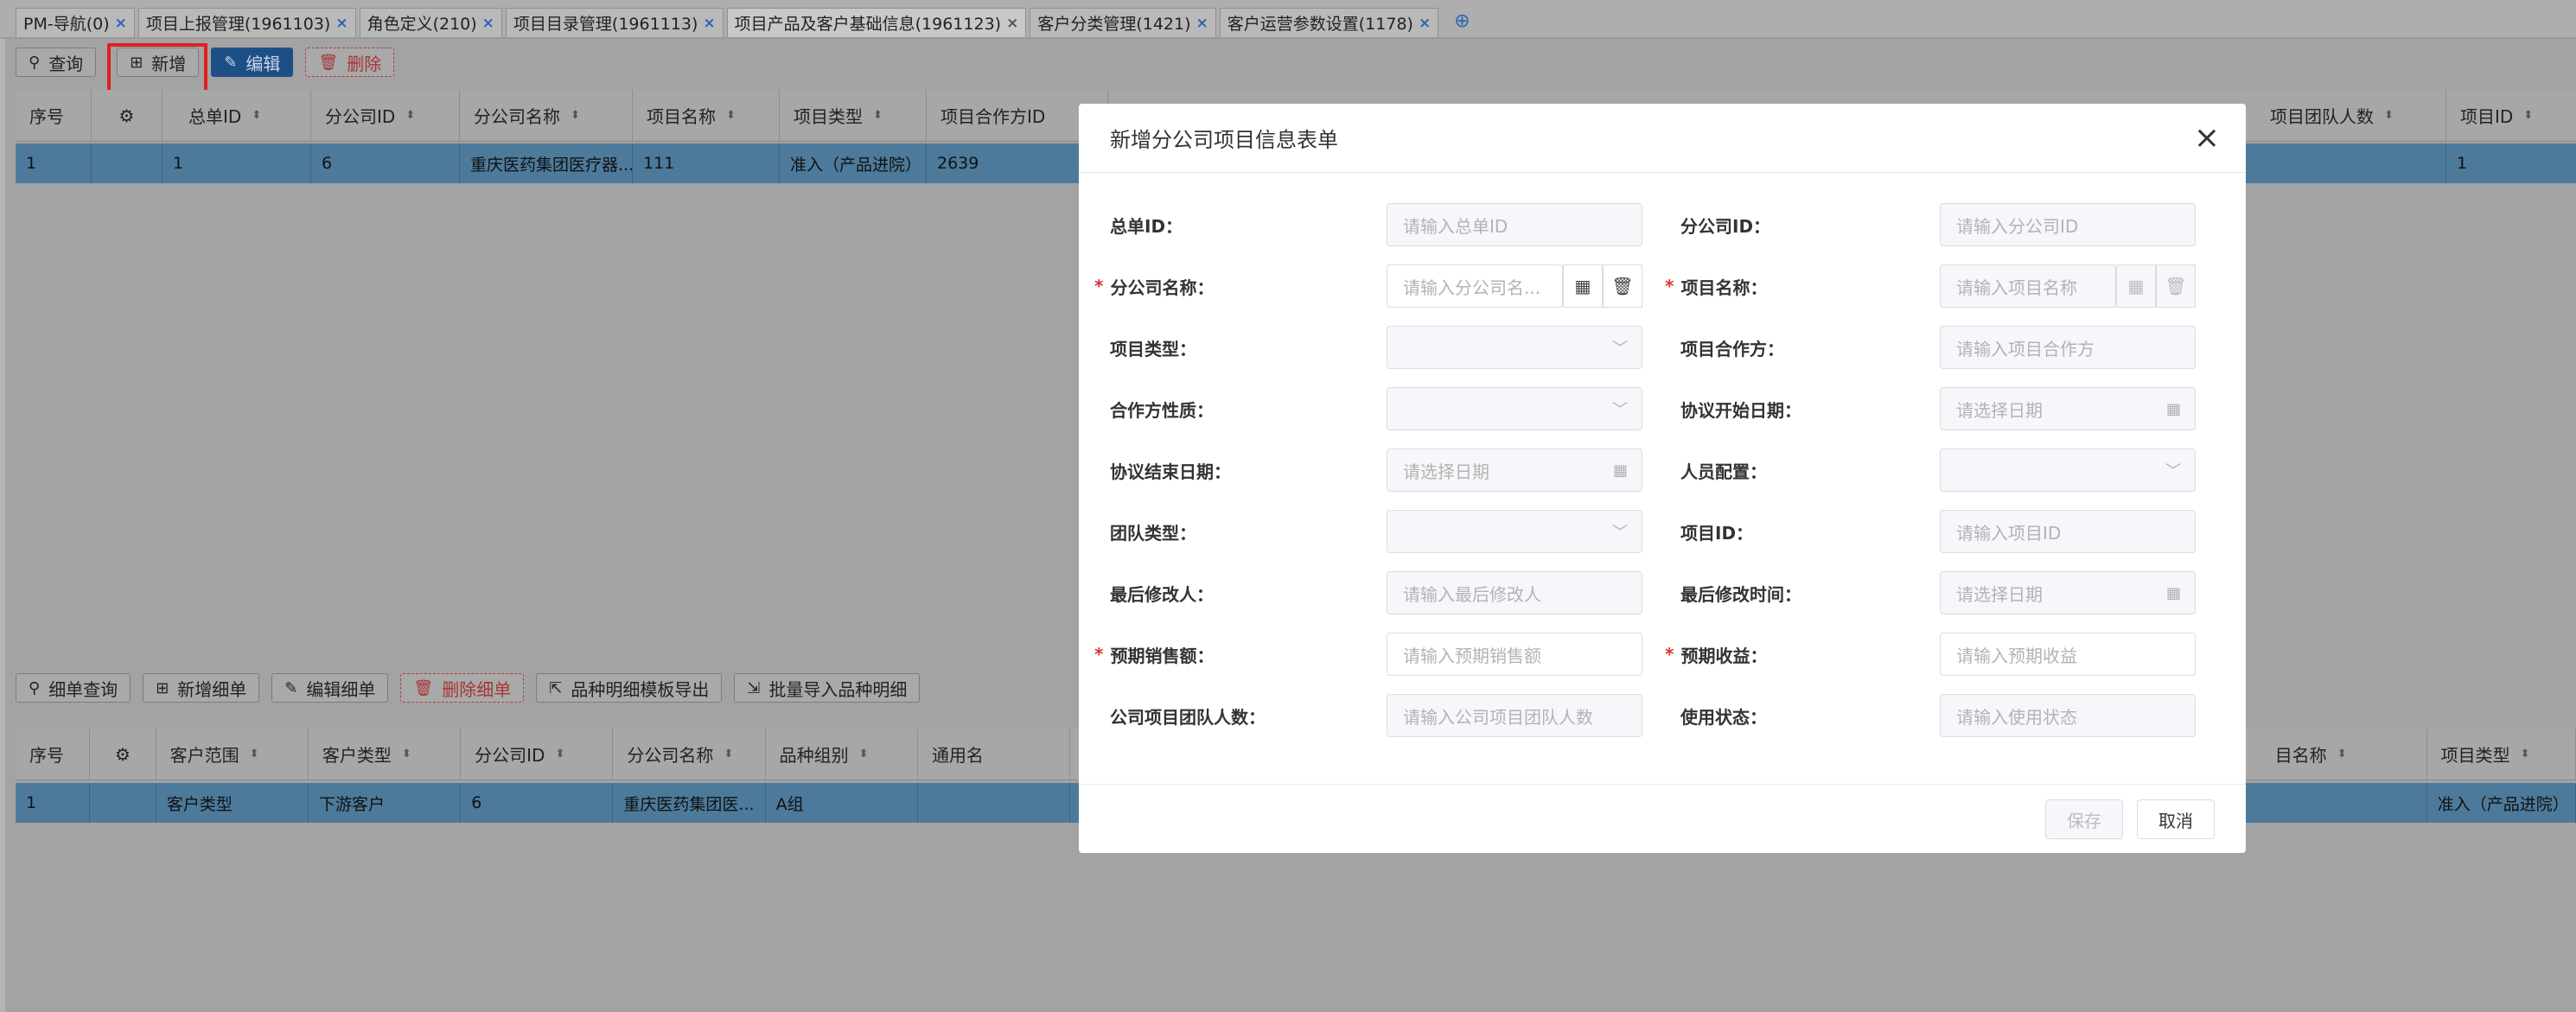 The height and width of the screenshot is (1012, 2576). Describe the element at coordinates (842, 754) in the screenshot. I see `column-header: 品种组别 ⬍` at that location.